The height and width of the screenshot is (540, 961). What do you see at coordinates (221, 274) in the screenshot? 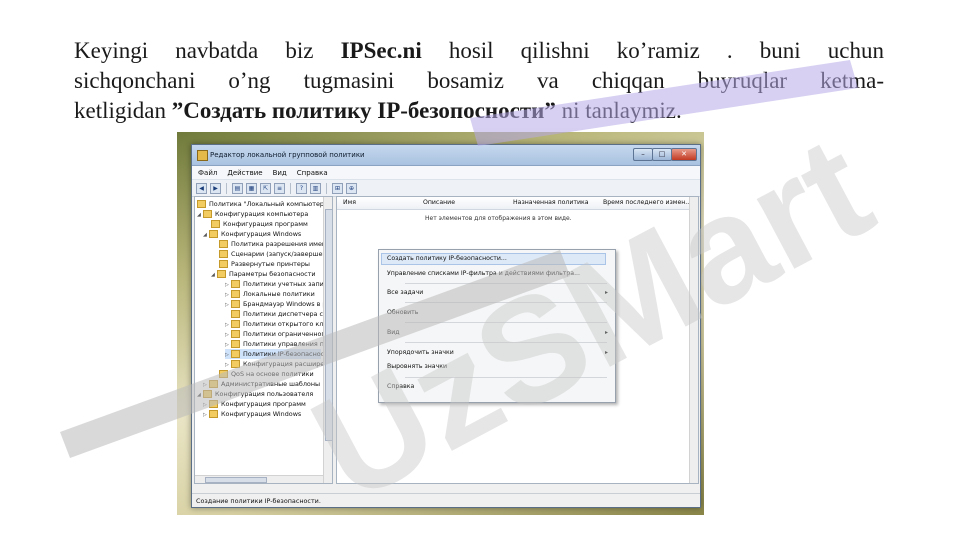
I see `security-icon` at bounding box center [221, 274].